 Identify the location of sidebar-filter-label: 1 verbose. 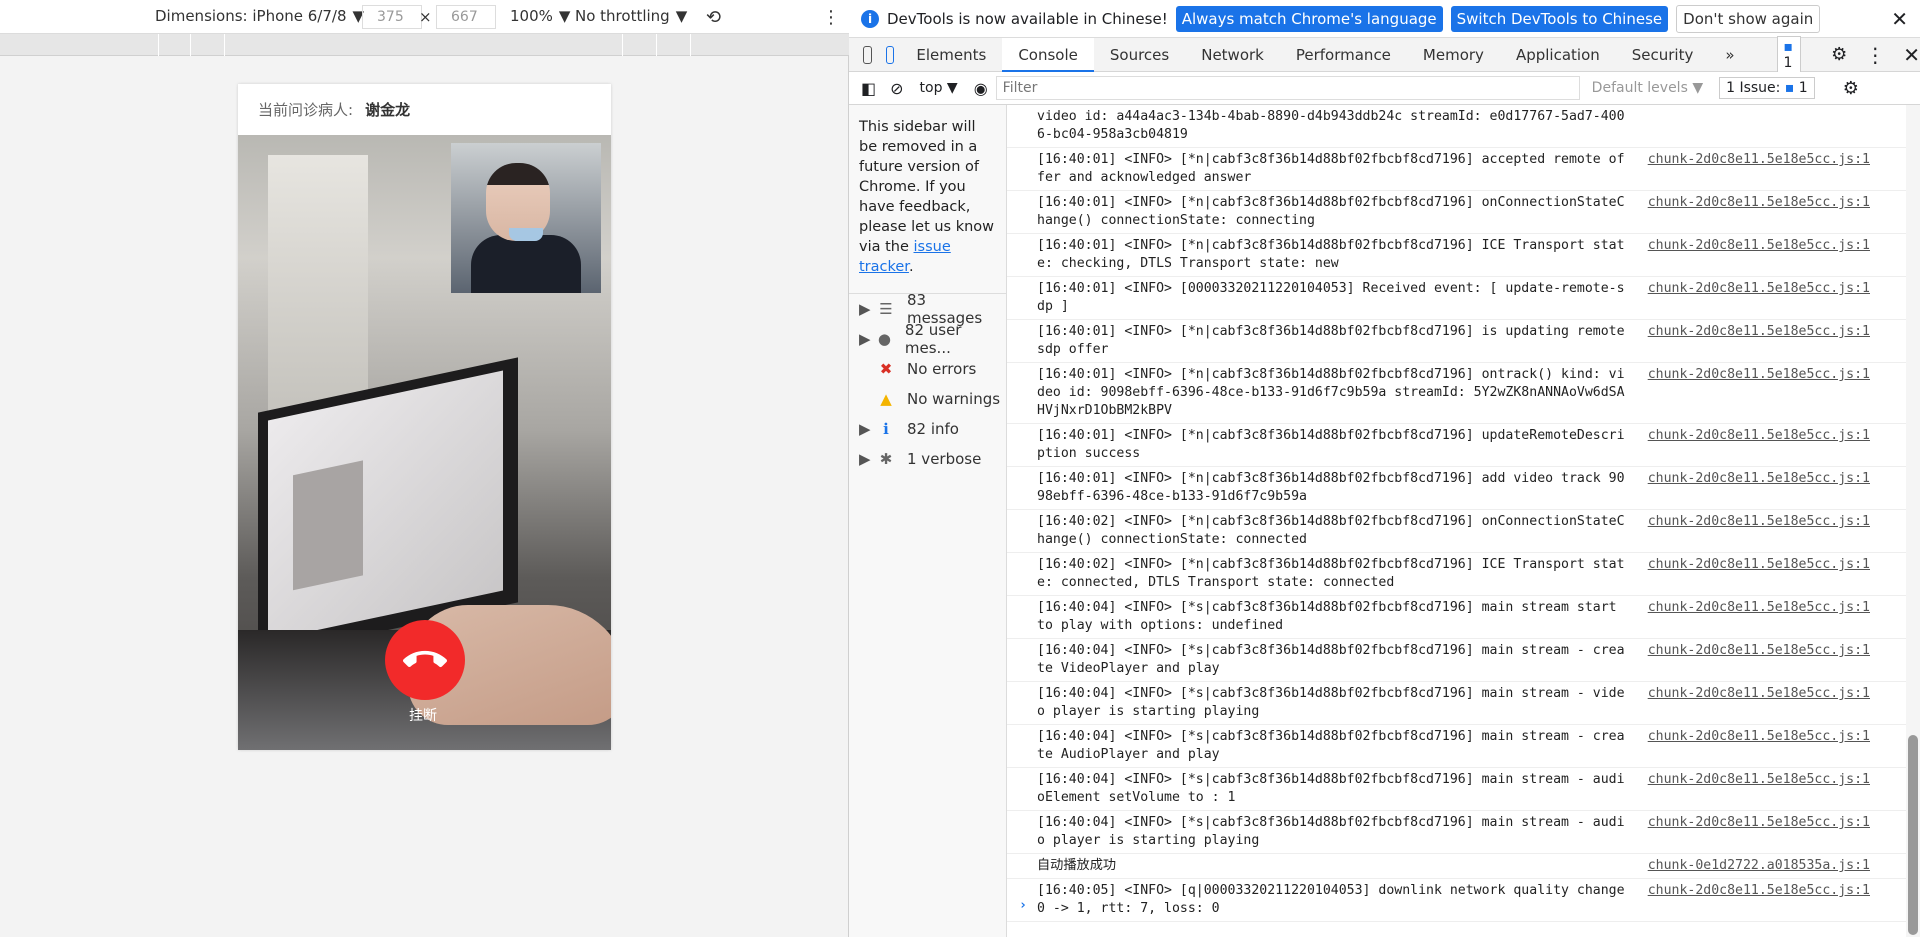
(944, 459).